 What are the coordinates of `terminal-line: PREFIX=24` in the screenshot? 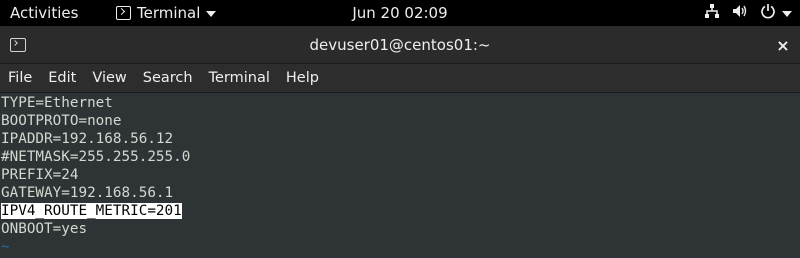 It's located at (40, 175).